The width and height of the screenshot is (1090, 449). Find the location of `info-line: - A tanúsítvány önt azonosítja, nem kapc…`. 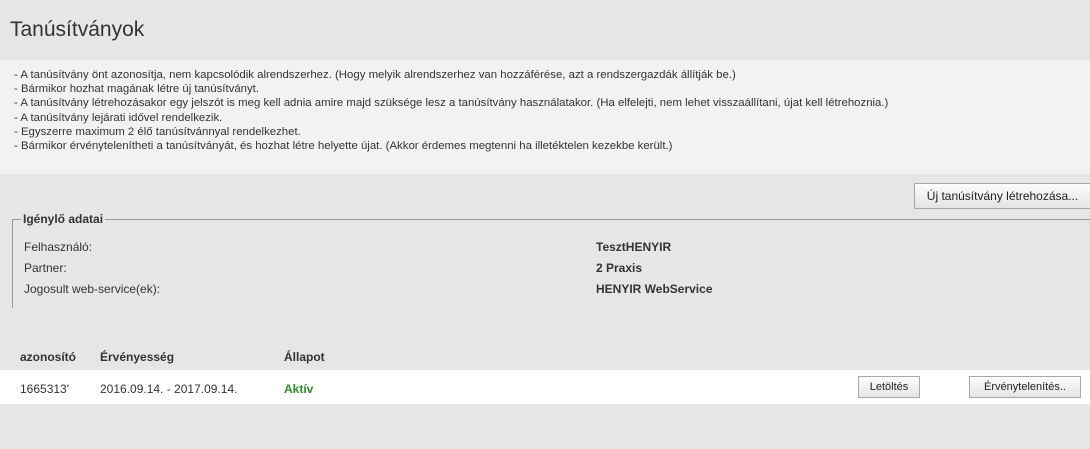

info-line: - A tanúsítvány önt azonosítja, nem kapc… is located at coordinates (375, 75).